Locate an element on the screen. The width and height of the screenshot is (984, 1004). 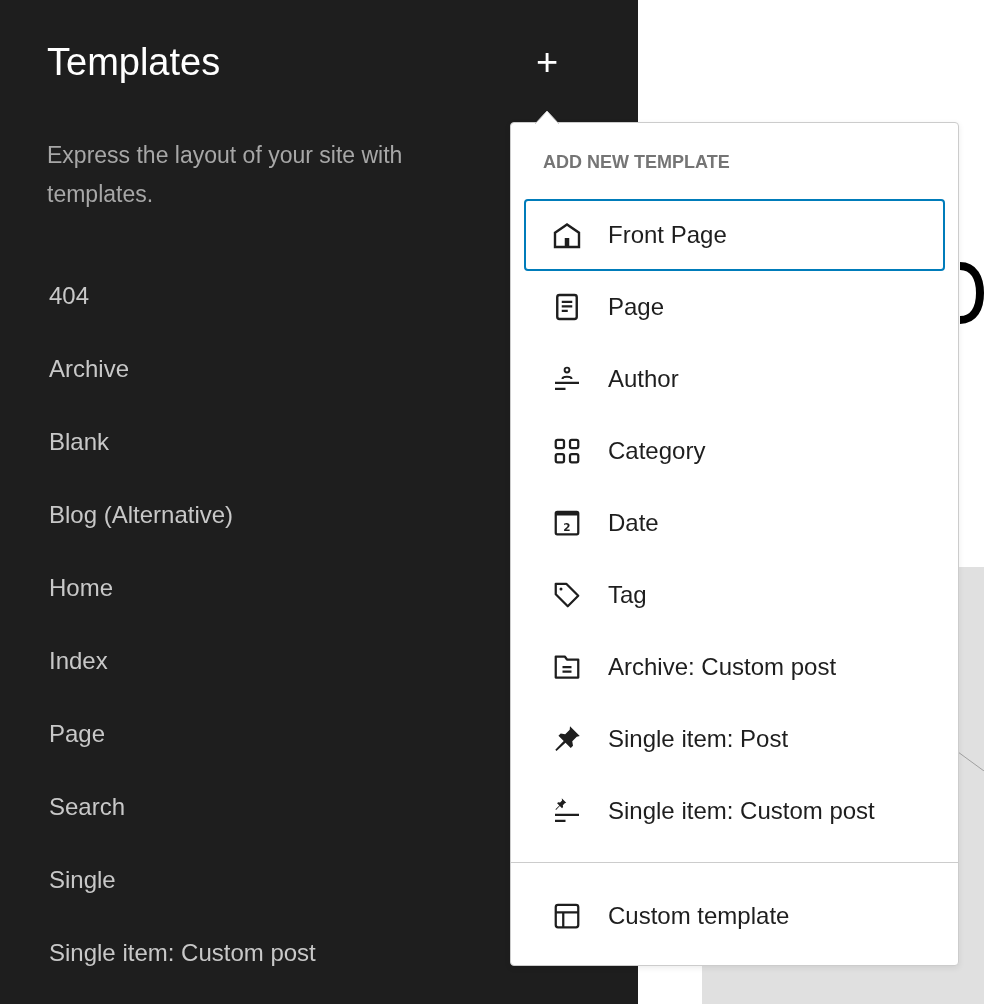
menu-item: Page is located at coordinates (734, 307).